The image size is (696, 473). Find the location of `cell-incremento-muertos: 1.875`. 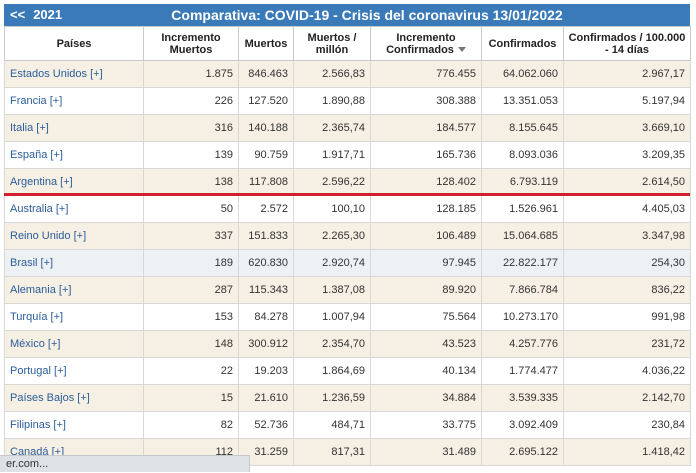

cell-incremento-muertos: 1.875 is located at coordinates (191, 74).